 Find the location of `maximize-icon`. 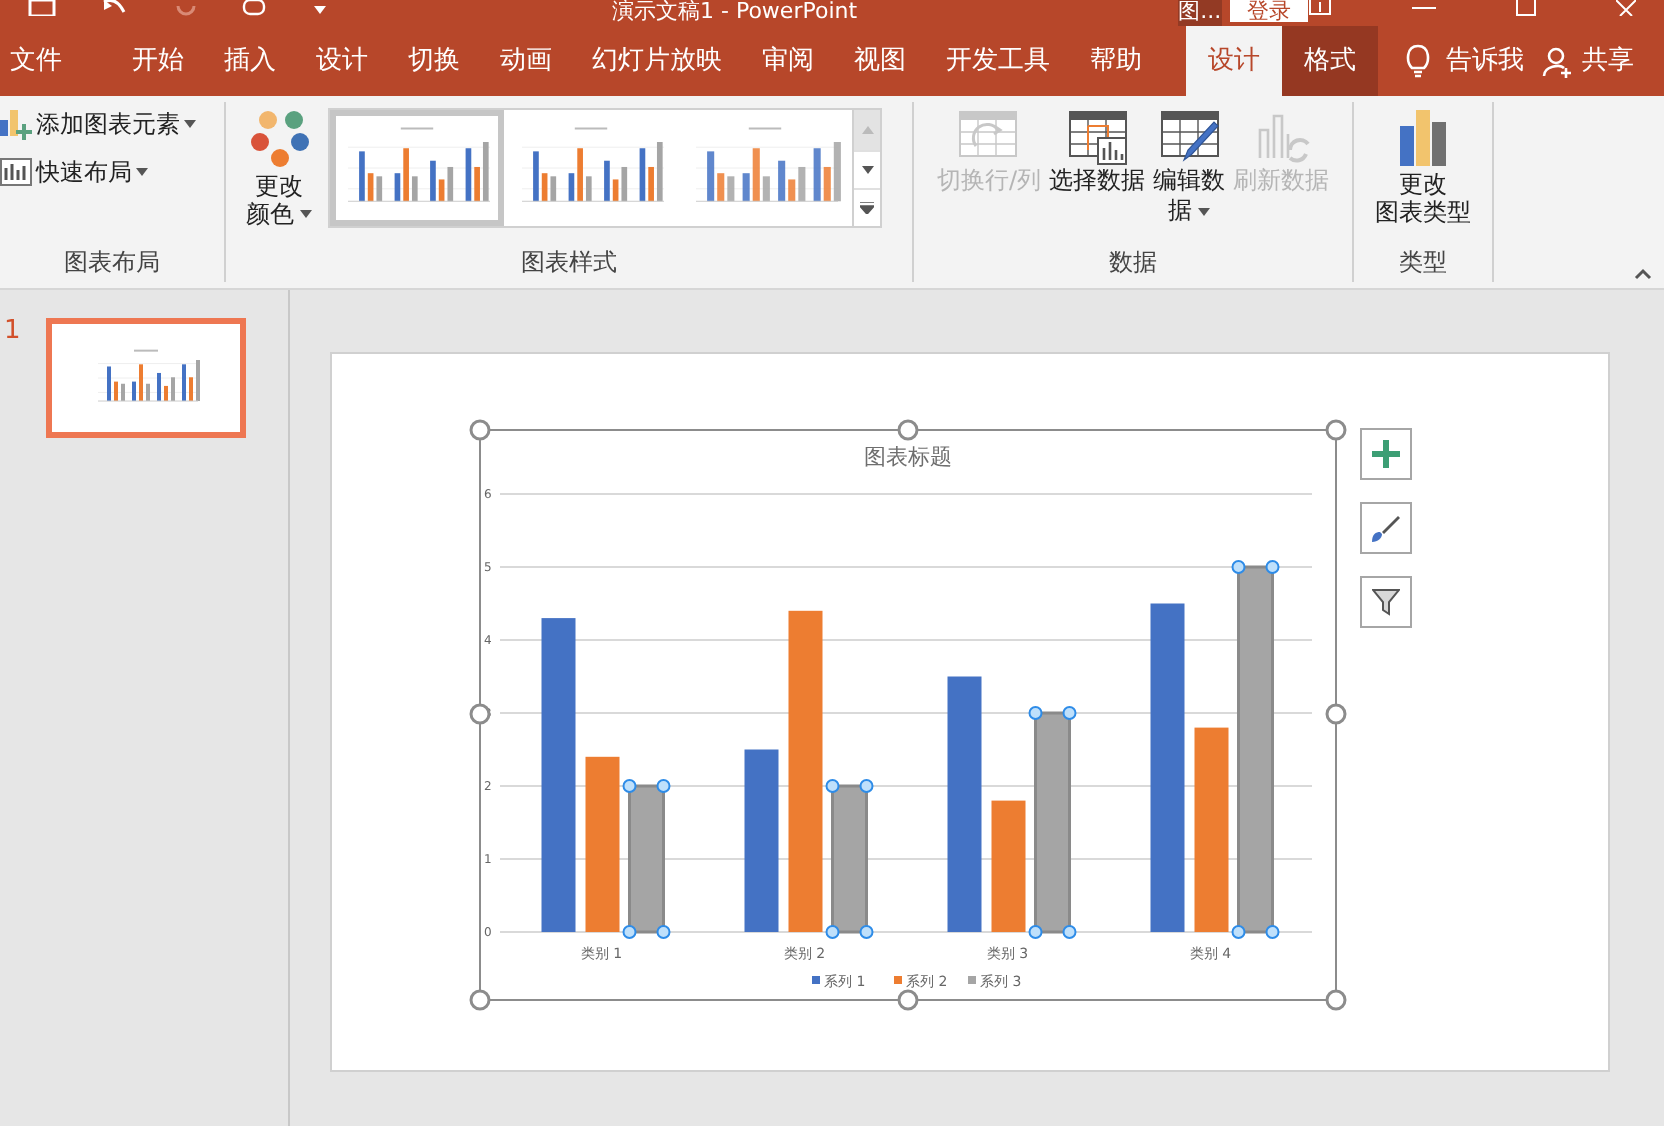

maximize-icon is located at coordinates (1526, 8).